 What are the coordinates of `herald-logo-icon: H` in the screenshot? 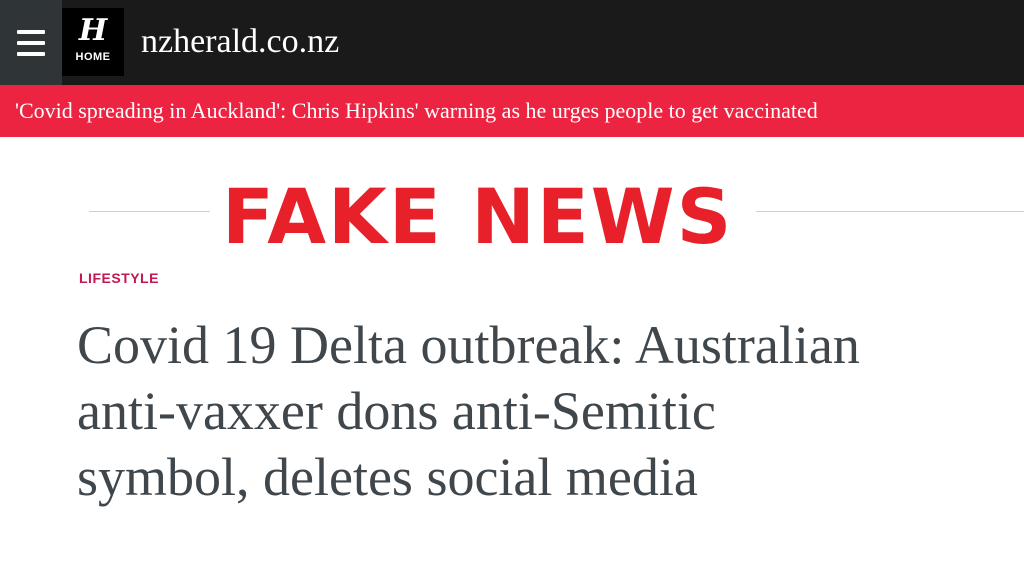 It's located at (93, 30).